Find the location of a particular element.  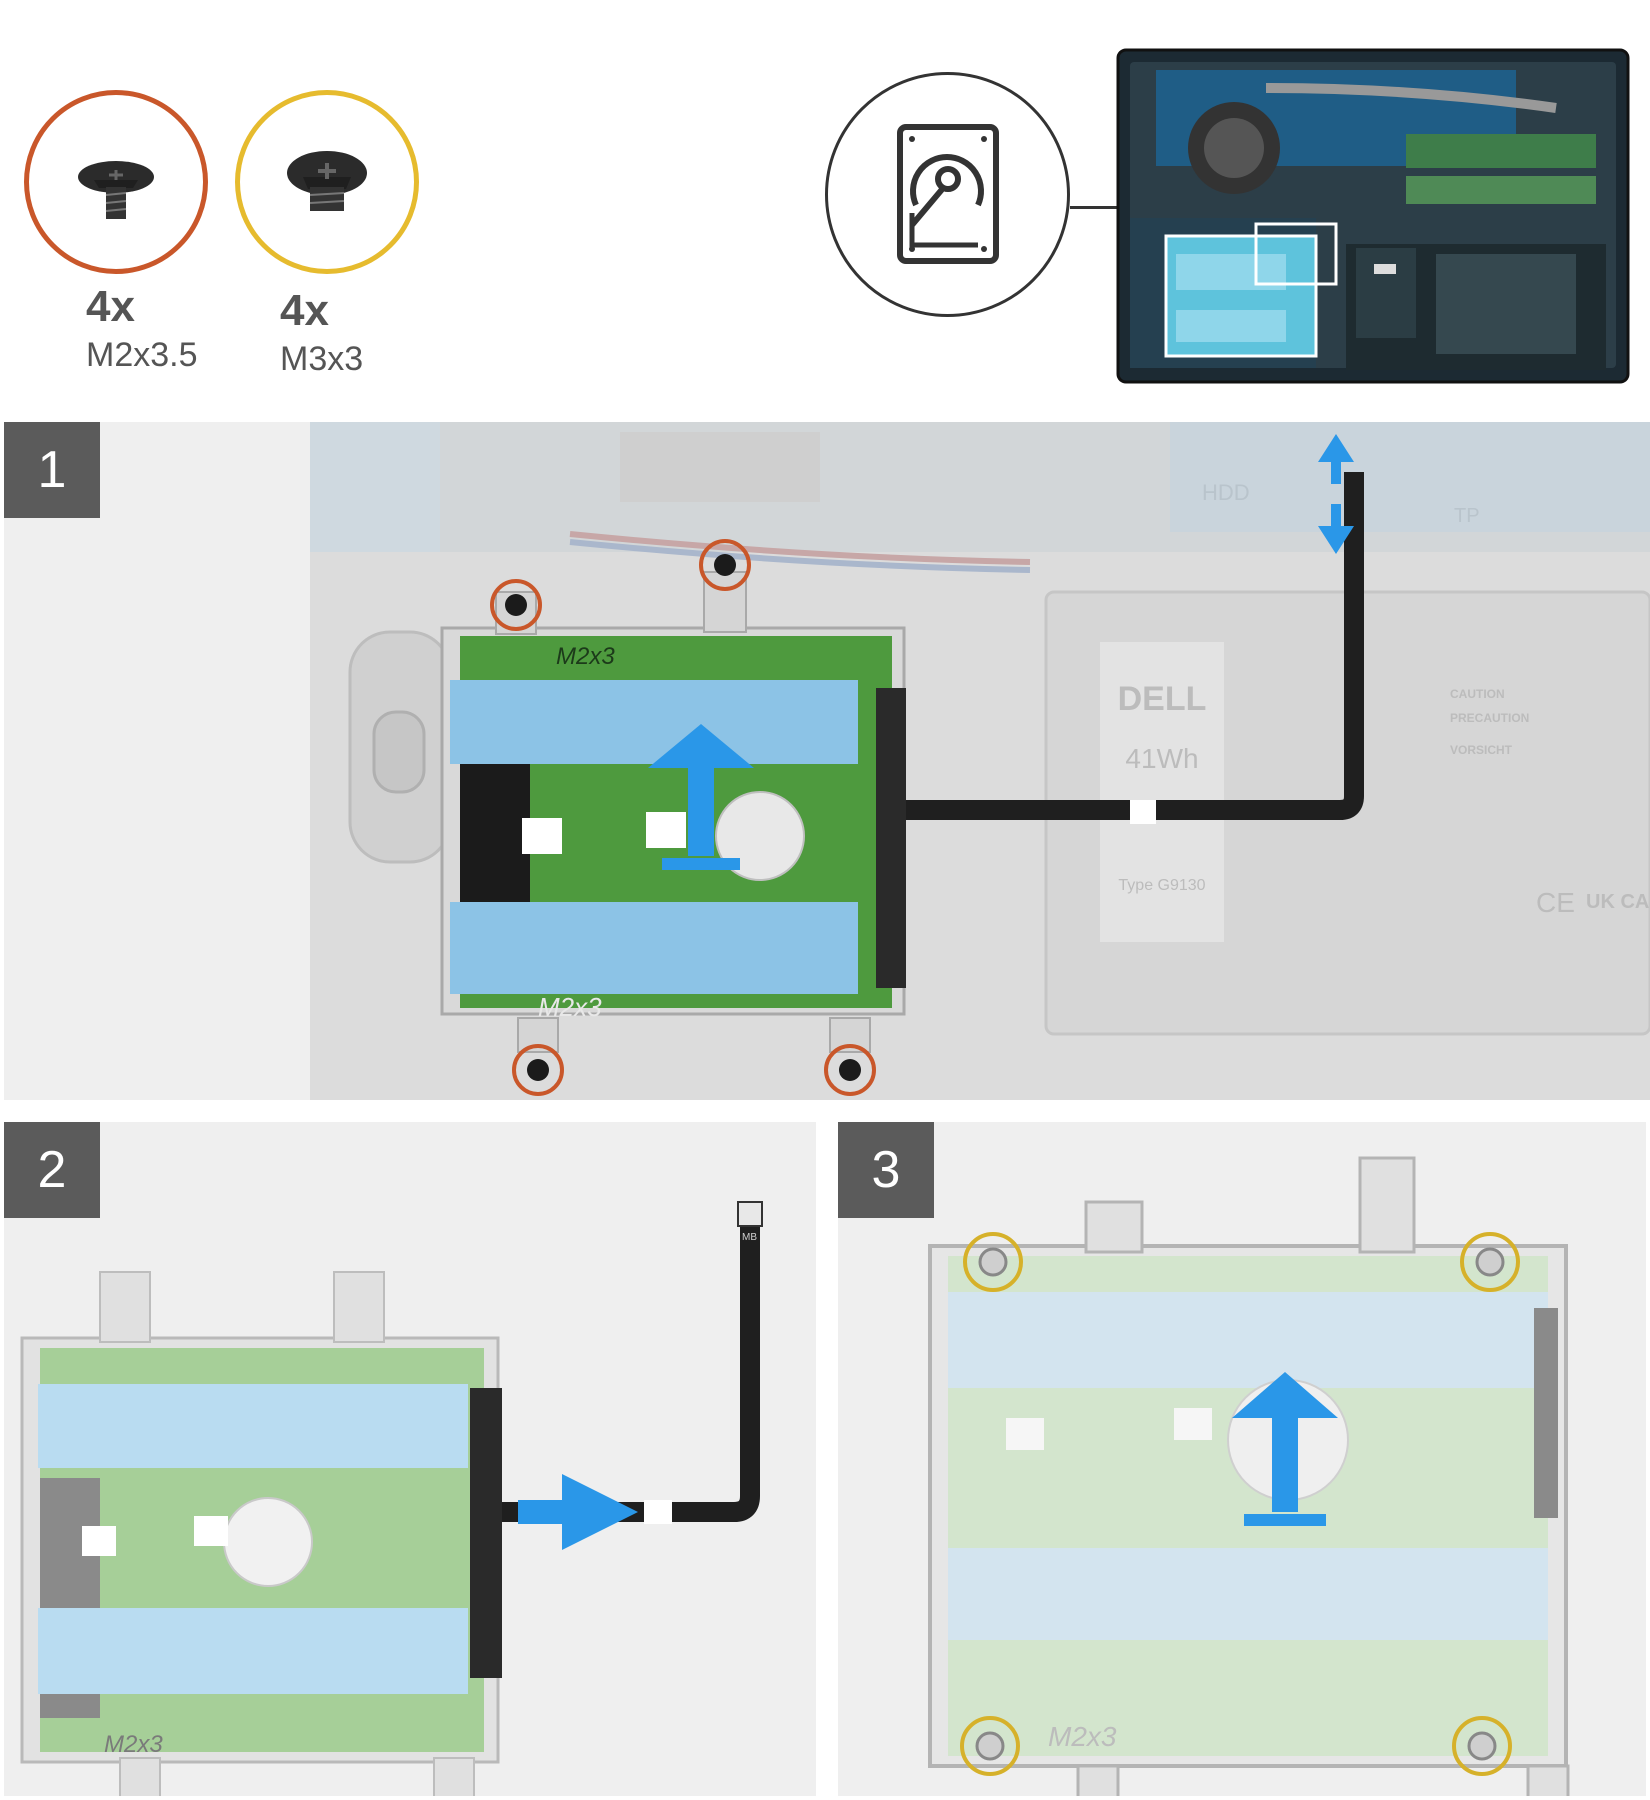

screw-m3x3-ring is located at coordinates (327, 182).